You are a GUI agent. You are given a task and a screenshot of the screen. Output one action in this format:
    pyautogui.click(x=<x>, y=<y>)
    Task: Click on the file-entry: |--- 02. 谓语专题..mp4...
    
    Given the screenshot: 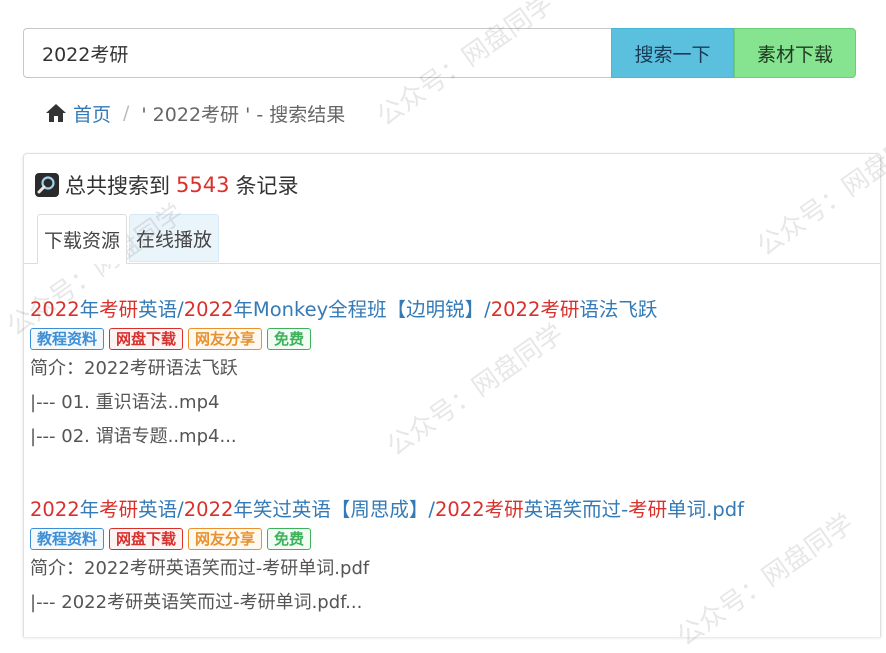 What is the action you would take?
    pyautogui.click(x=133, y=436)
    